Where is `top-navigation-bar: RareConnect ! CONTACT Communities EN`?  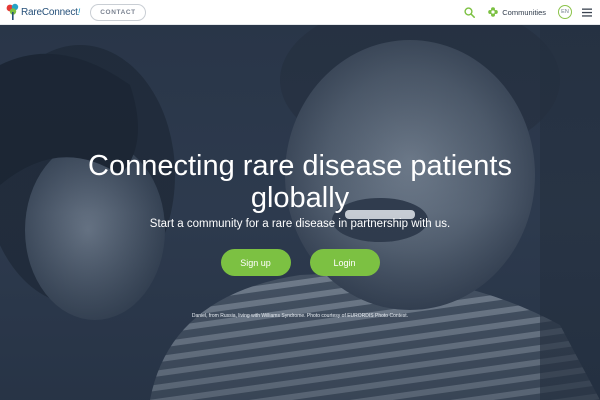
top-navigation-bar: RareConnect ! CONTACT Communities EN is located at coordinates (300, 12).